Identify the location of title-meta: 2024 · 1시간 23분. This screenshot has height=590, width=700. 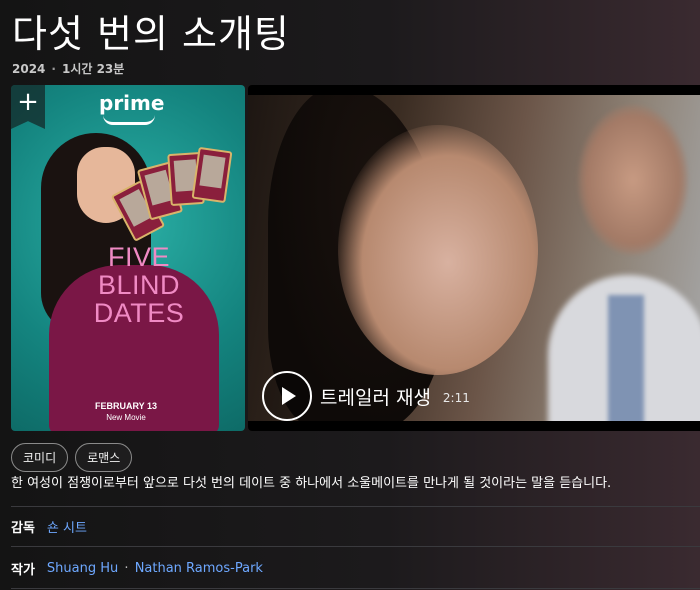
(68, 68).